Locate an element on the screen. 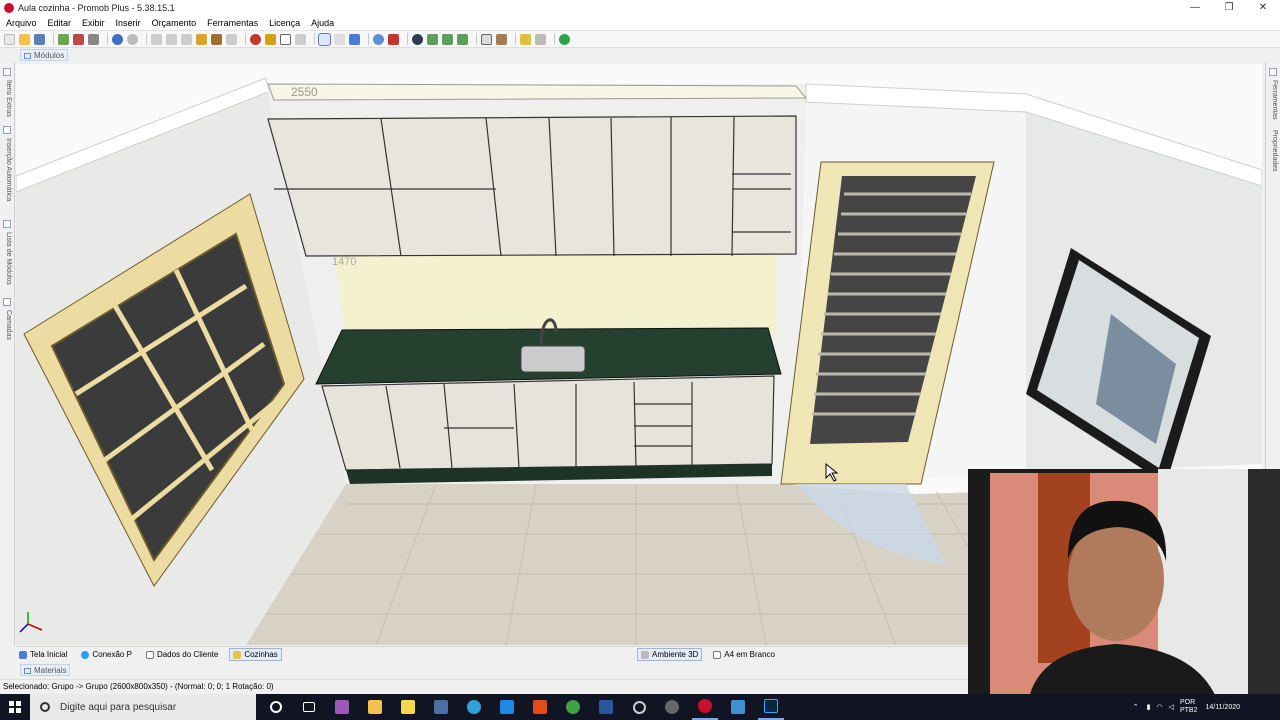  dock-tab-insercao-automatica: Inserção Automática is located at coordinates (8, 169).